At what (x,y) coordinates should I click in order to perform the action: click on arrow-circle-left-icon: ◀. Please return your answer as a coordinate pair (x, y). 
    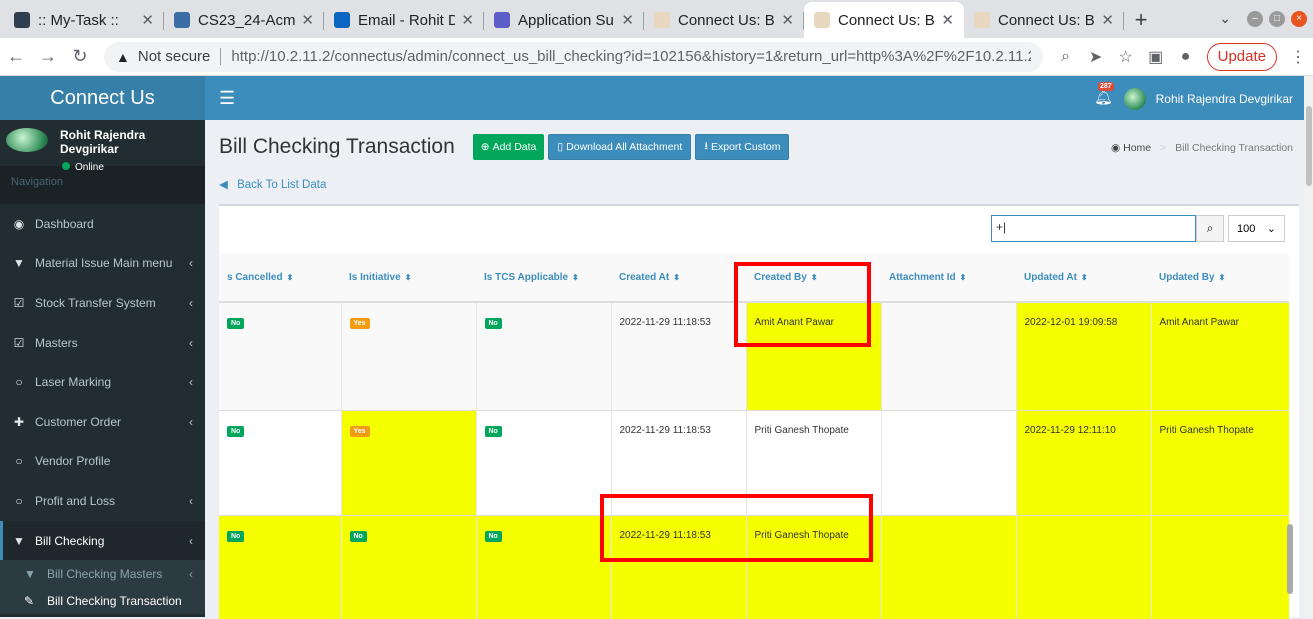
    Looking at the image, I should click on (223, 185).